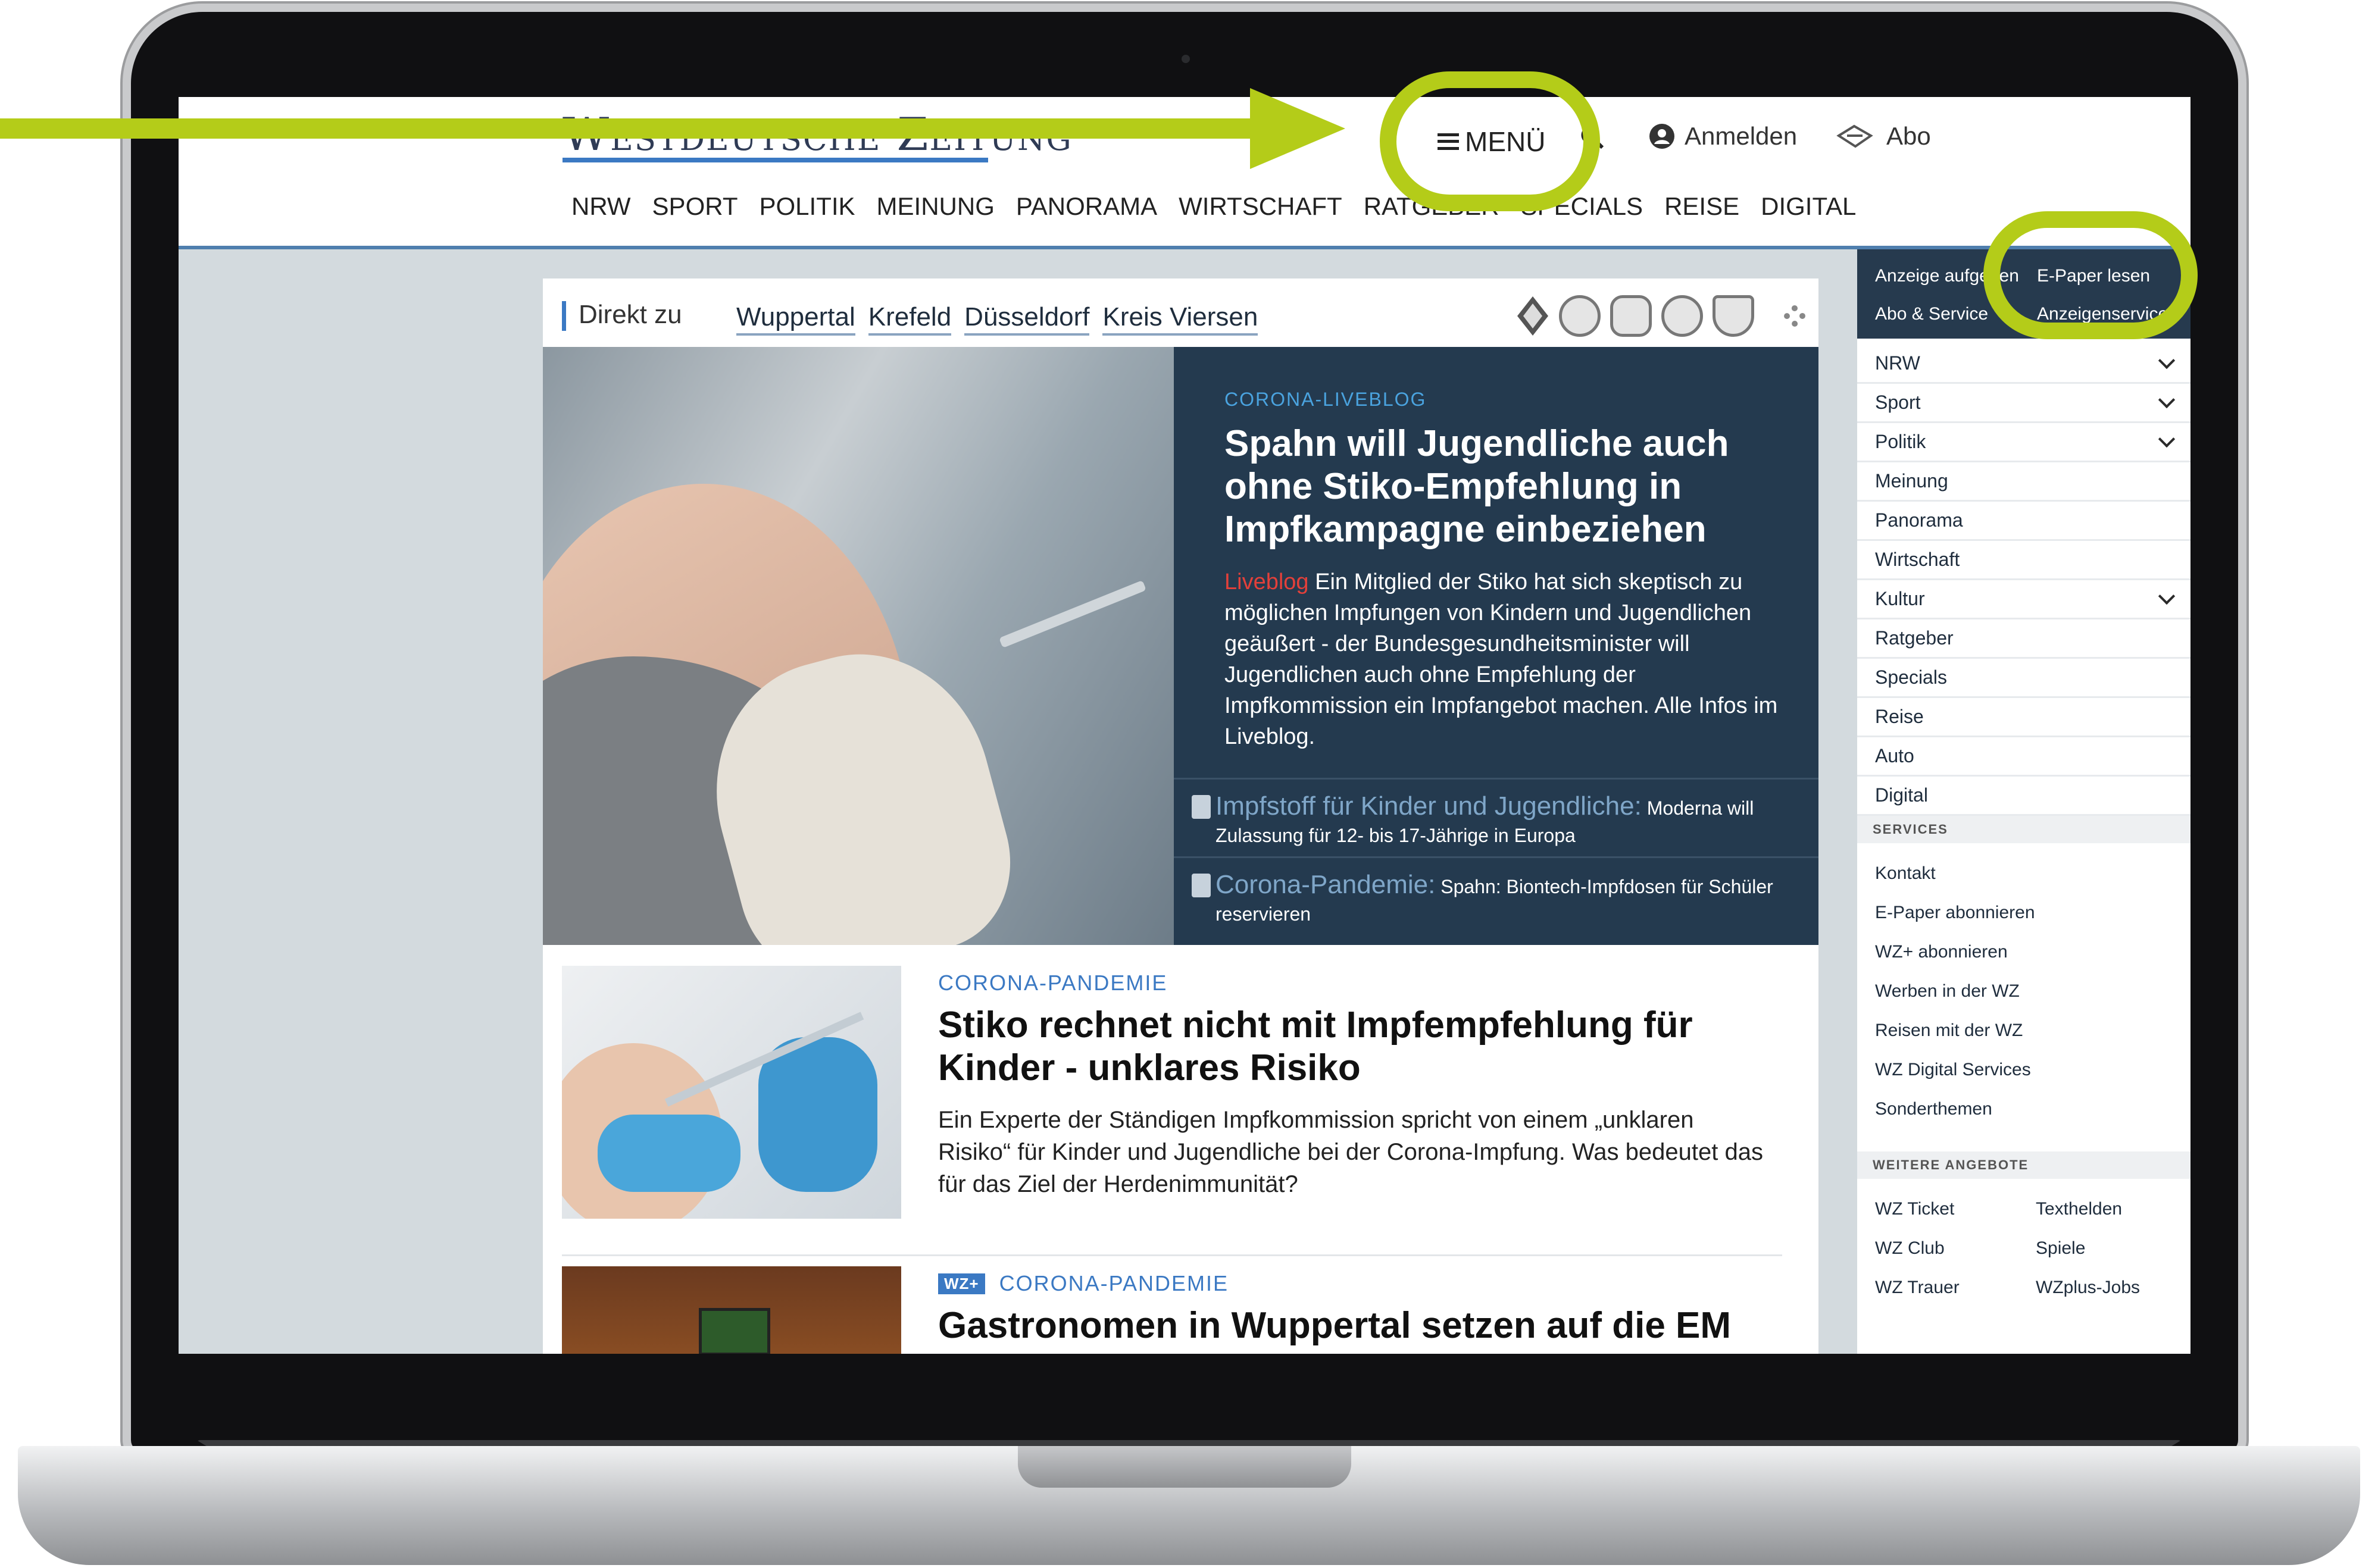  Describe the element at coordinates (1900, 442) in the screenshot. I see `side-menu-label: Politik` at that location.